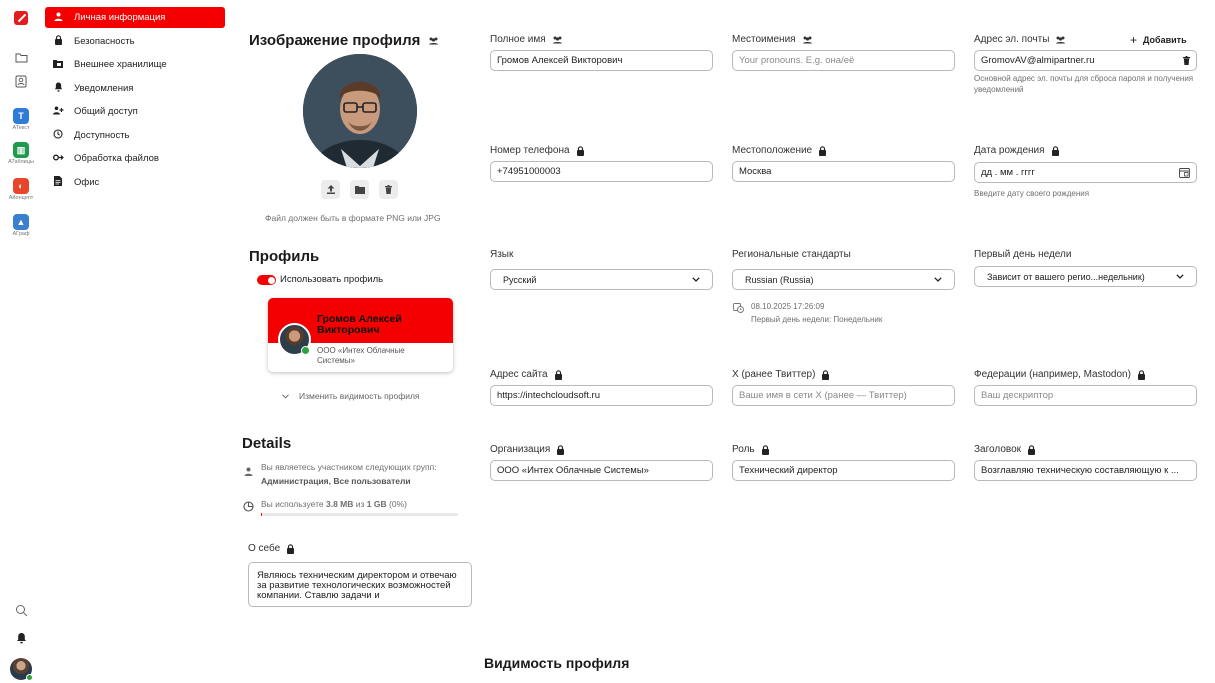 This screenshot has height=683, width=1215. Describe the element at coordinates (360, 111) in the screenshot. I see `profile-photo` at that location.